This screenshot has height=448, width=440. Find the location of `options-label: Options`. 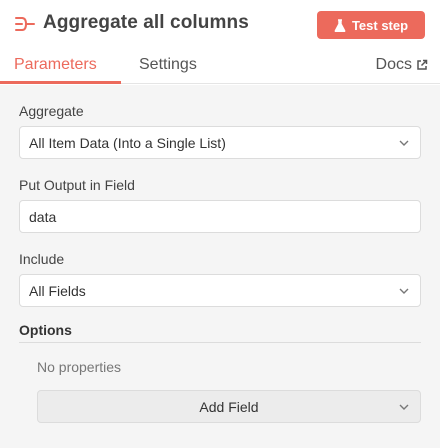

options-label: Options is located at coordinates (45, 330).